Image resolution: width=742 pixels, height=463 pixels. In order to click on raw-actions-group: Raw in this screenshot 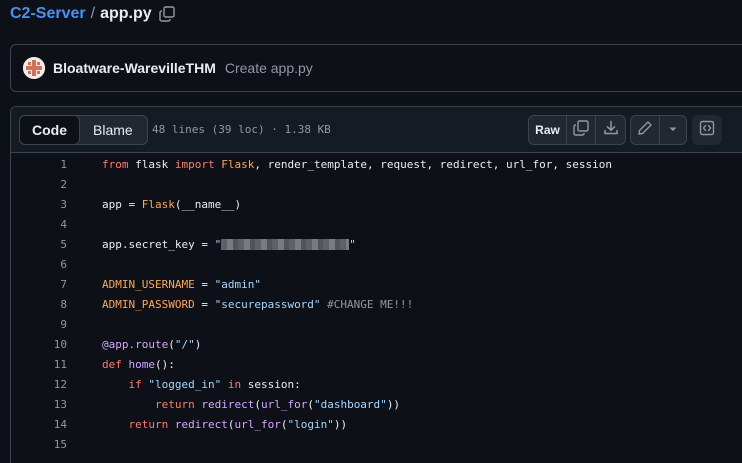, I will do `click(577, 130)`.